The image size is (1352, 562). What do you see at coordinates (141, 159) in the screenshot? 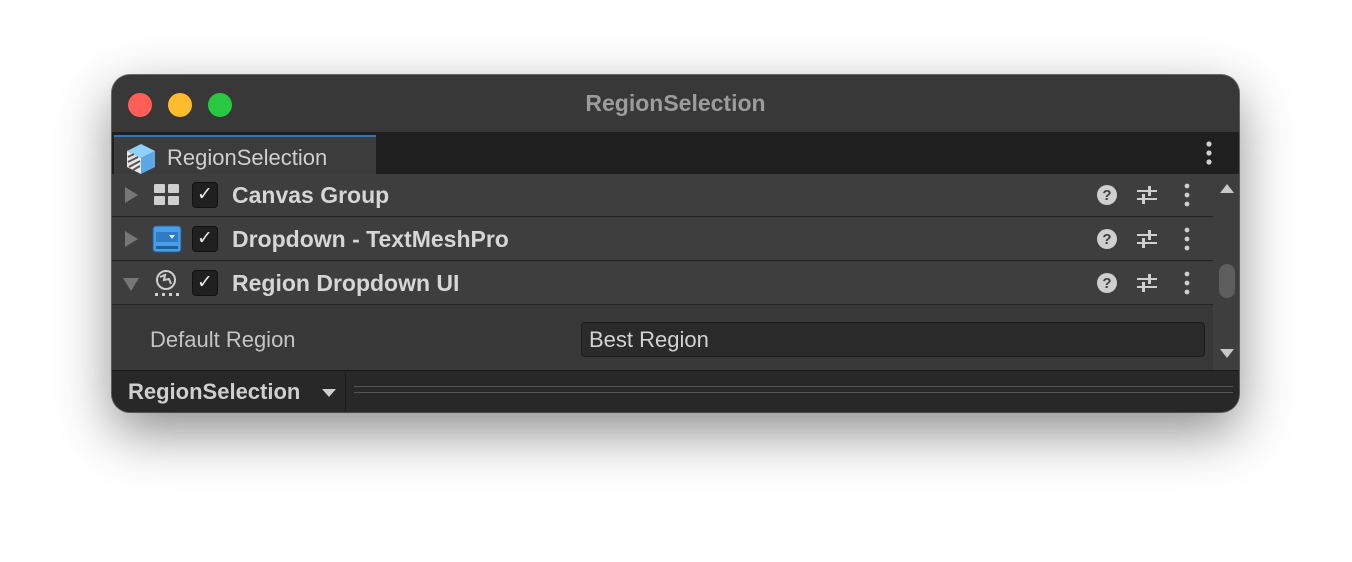
I see `prefab-cube-icon` at bounding box center [141, 159].